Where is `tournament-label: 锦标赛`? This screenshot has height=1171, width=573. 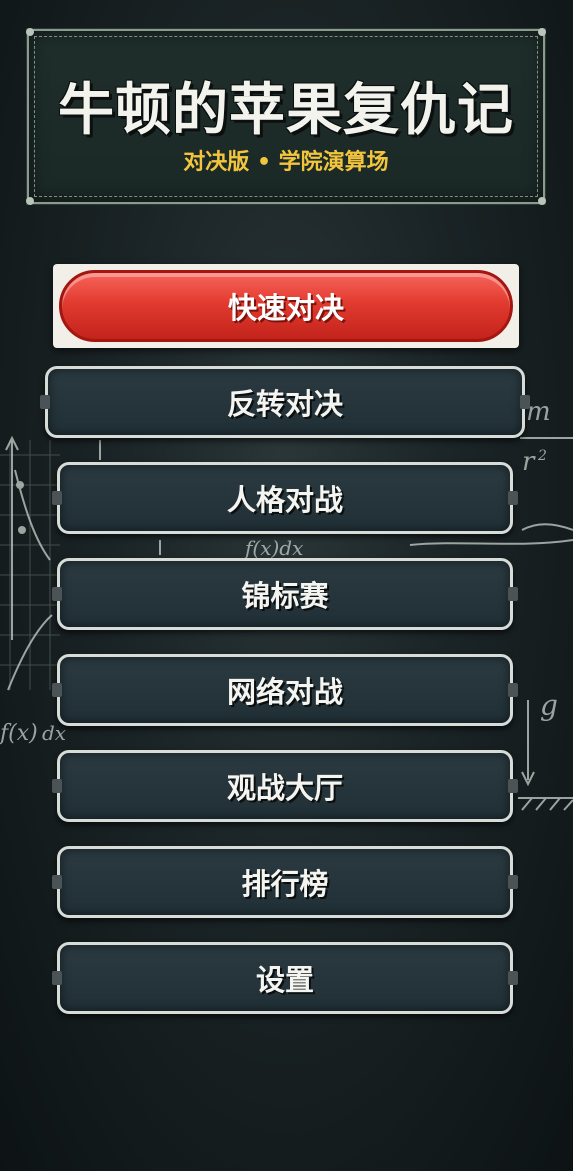
tournament-label: 锦标赛 is located at coordinates (285, 596).